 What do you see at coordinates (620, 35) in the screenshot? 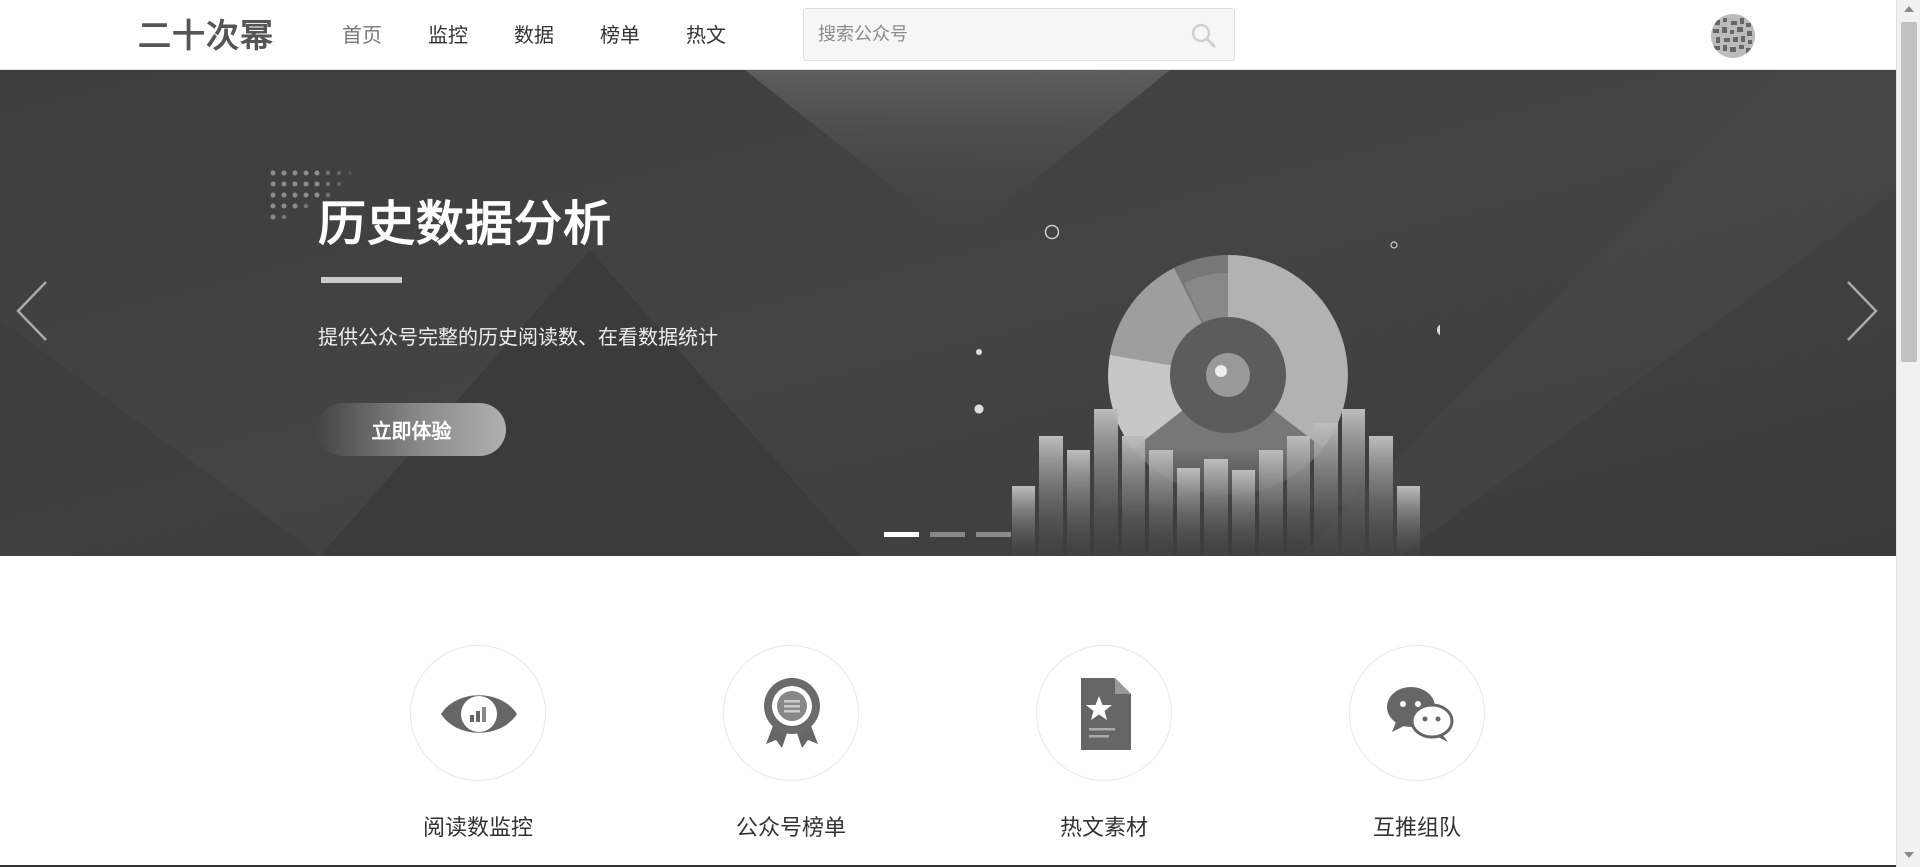
I see `nav-item-ranking: 榜单` at bounding box center [620, 35].